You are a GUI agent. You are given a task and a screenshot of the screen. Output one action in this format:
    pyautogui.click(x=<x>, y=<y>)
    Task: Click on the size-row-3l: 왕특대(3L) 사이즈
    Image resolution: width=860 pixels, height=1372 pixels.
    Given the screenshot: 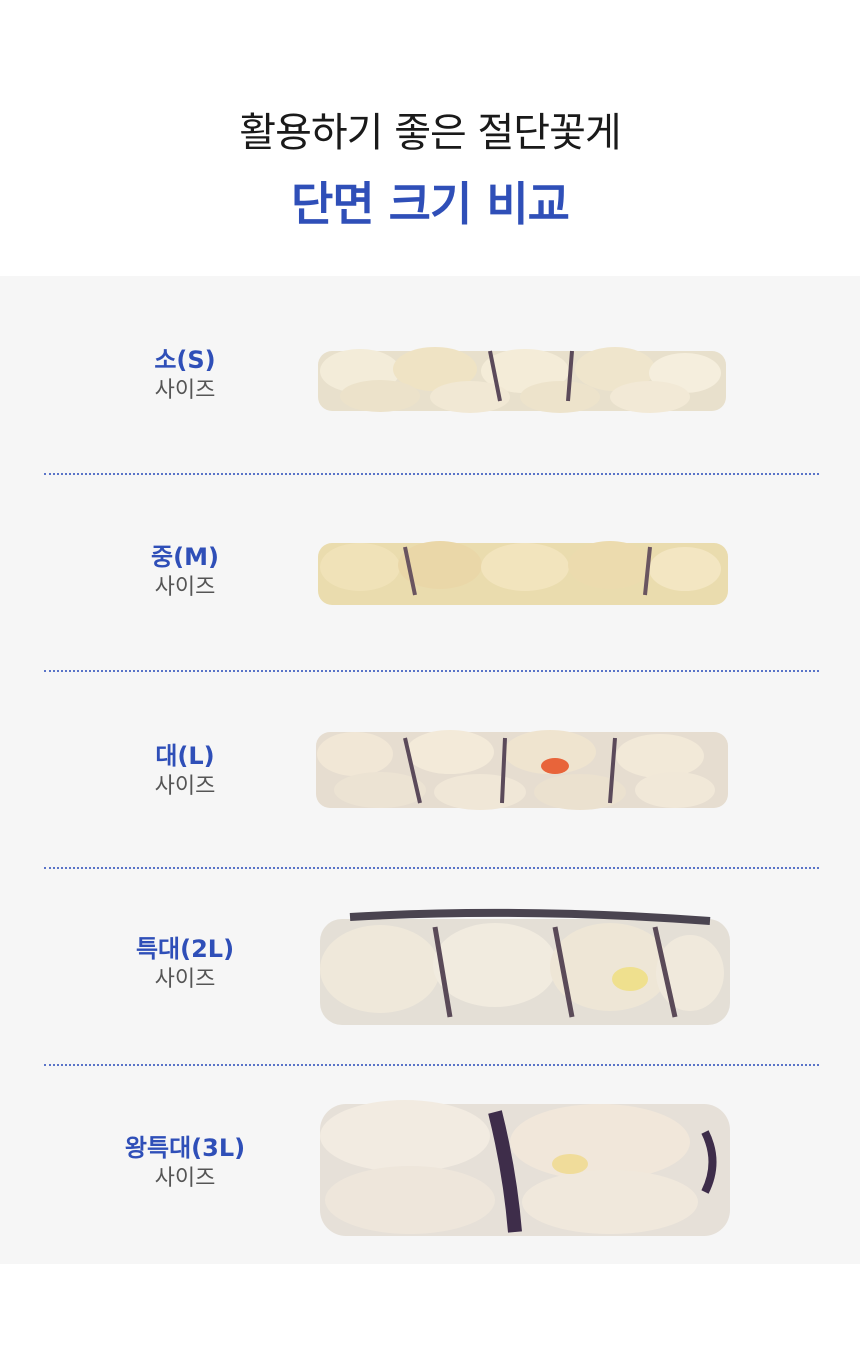 What is the action you would take?
    pyautogui.click(x=430, y=1162)
    